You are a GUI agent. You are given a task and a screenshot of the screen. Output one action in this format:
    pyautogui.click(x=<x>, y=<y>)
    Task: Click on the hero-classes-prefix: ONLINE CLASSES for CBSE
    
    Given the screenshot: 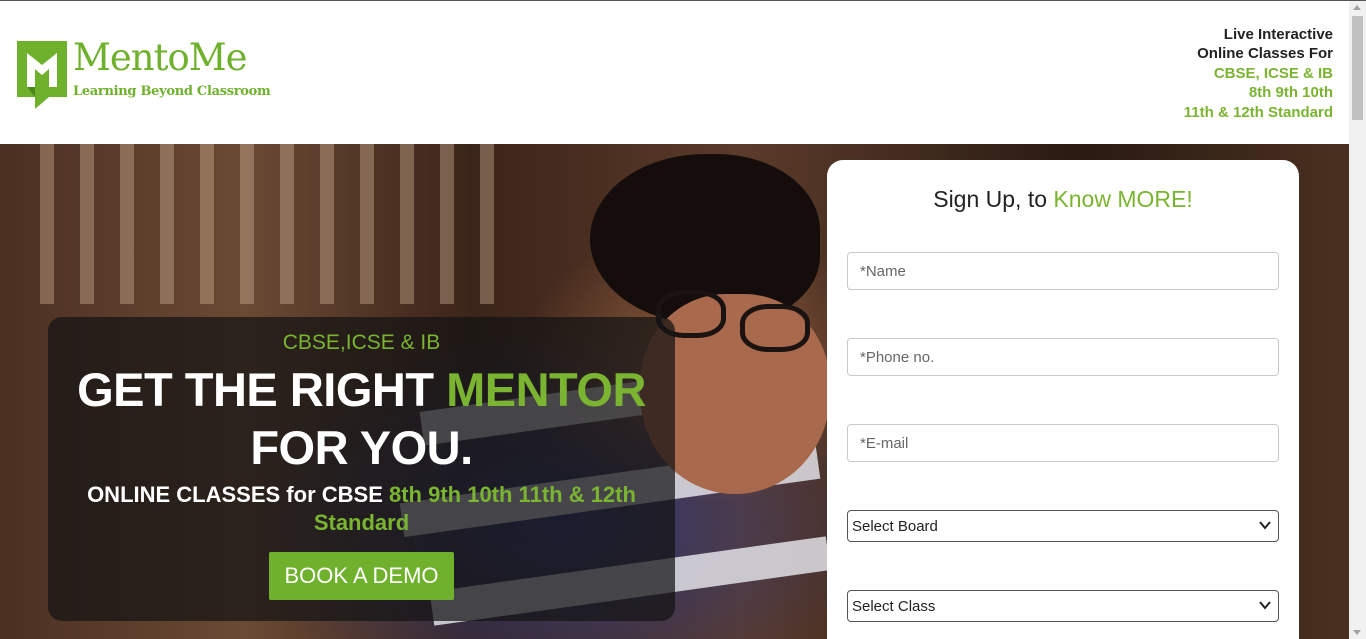 What is the action you would take?
    pyautogui.click(x=238, y=494)
    